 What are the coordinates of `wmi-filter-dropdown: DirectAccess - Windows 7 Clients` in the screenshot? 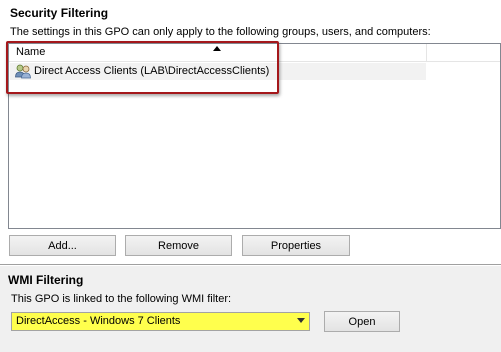 It's located at (160, 321).